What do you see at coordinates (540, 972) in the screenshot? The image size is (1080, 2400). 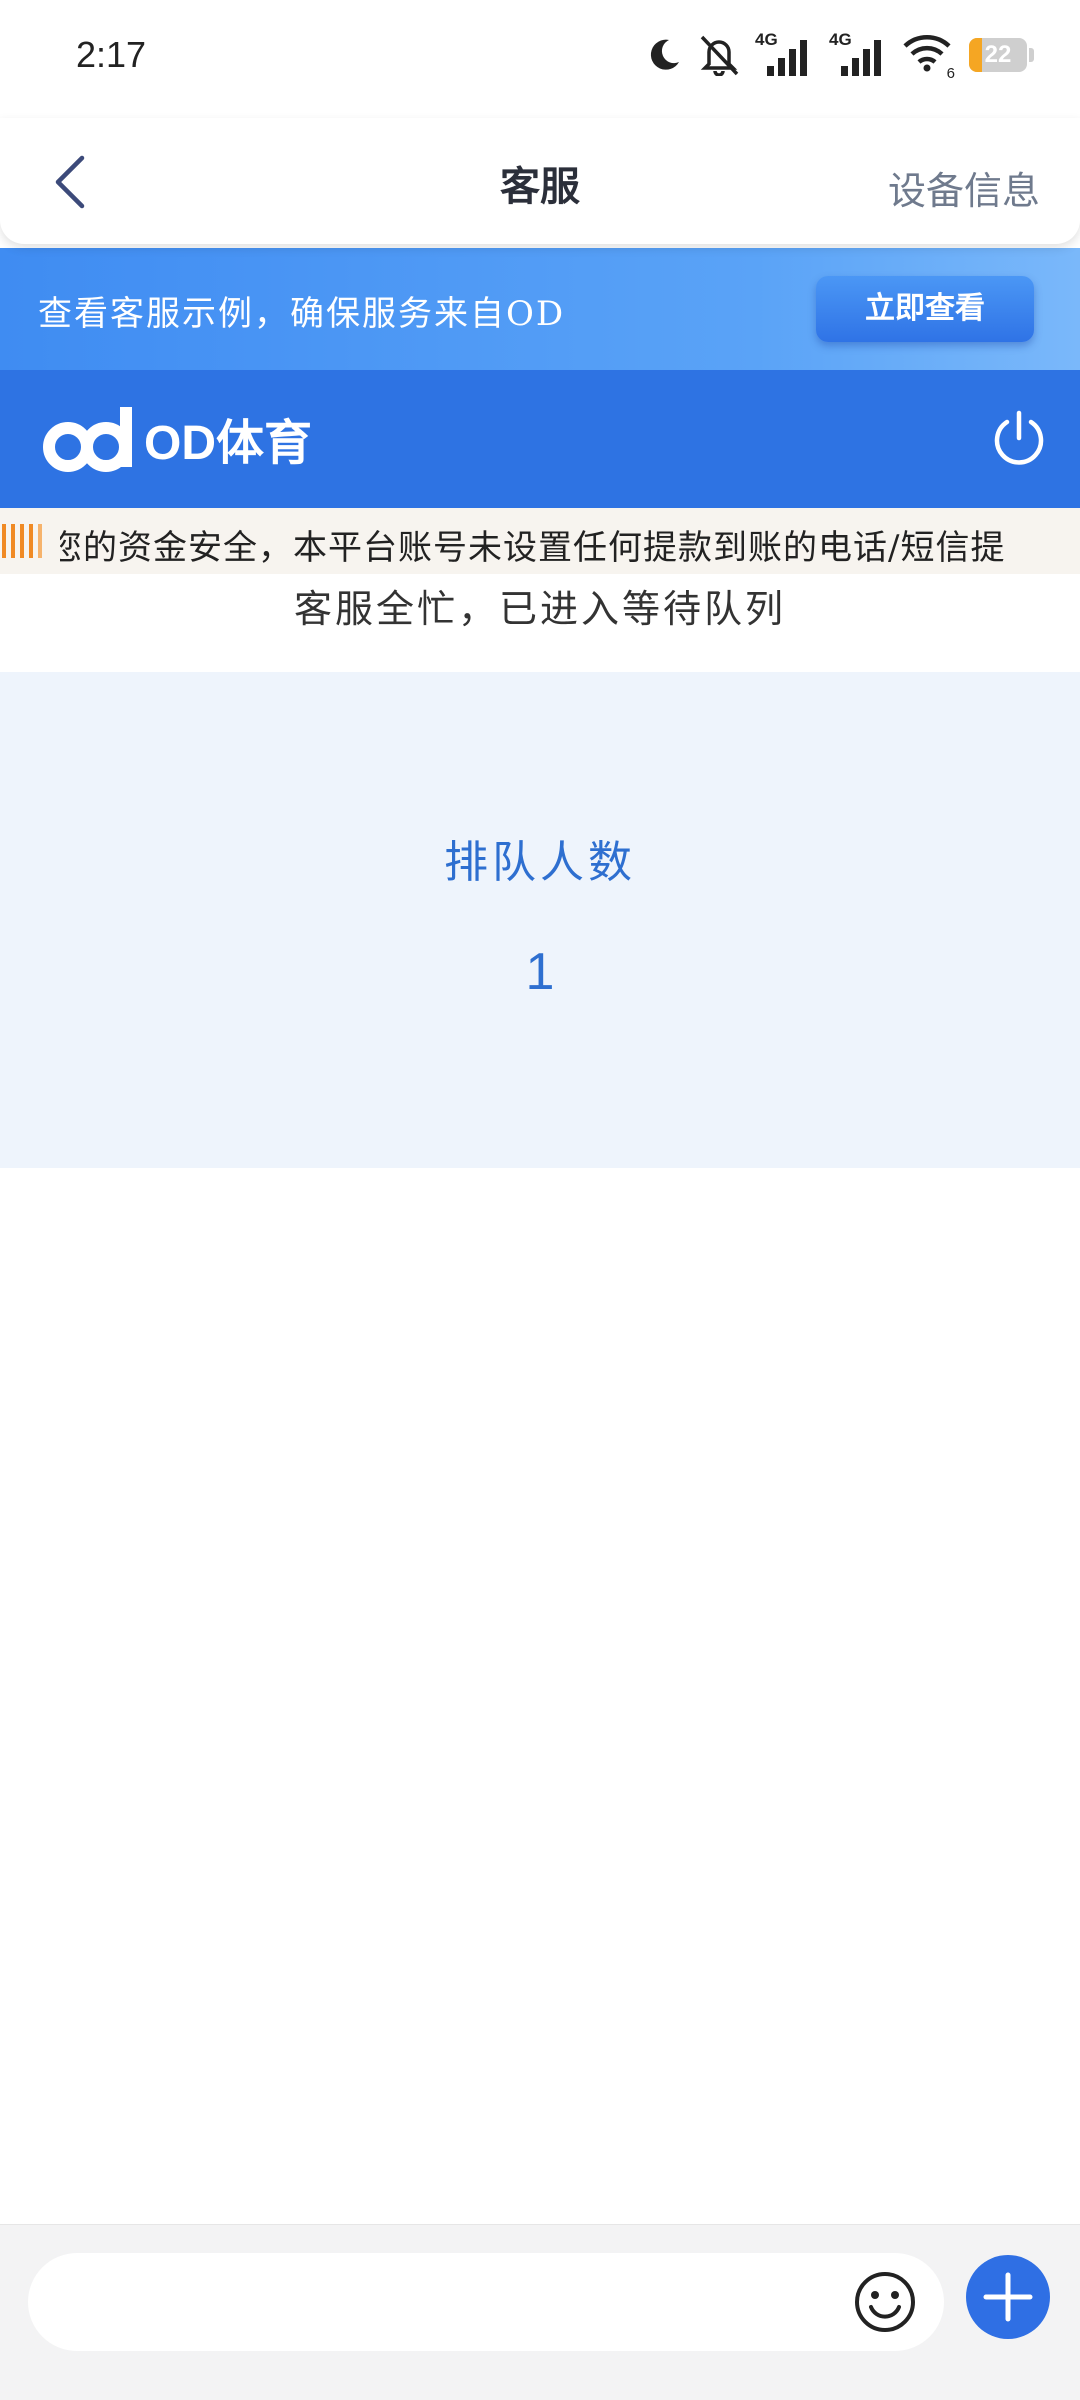 I see `queue-count-value: 1` at bounding box center [540, 972].